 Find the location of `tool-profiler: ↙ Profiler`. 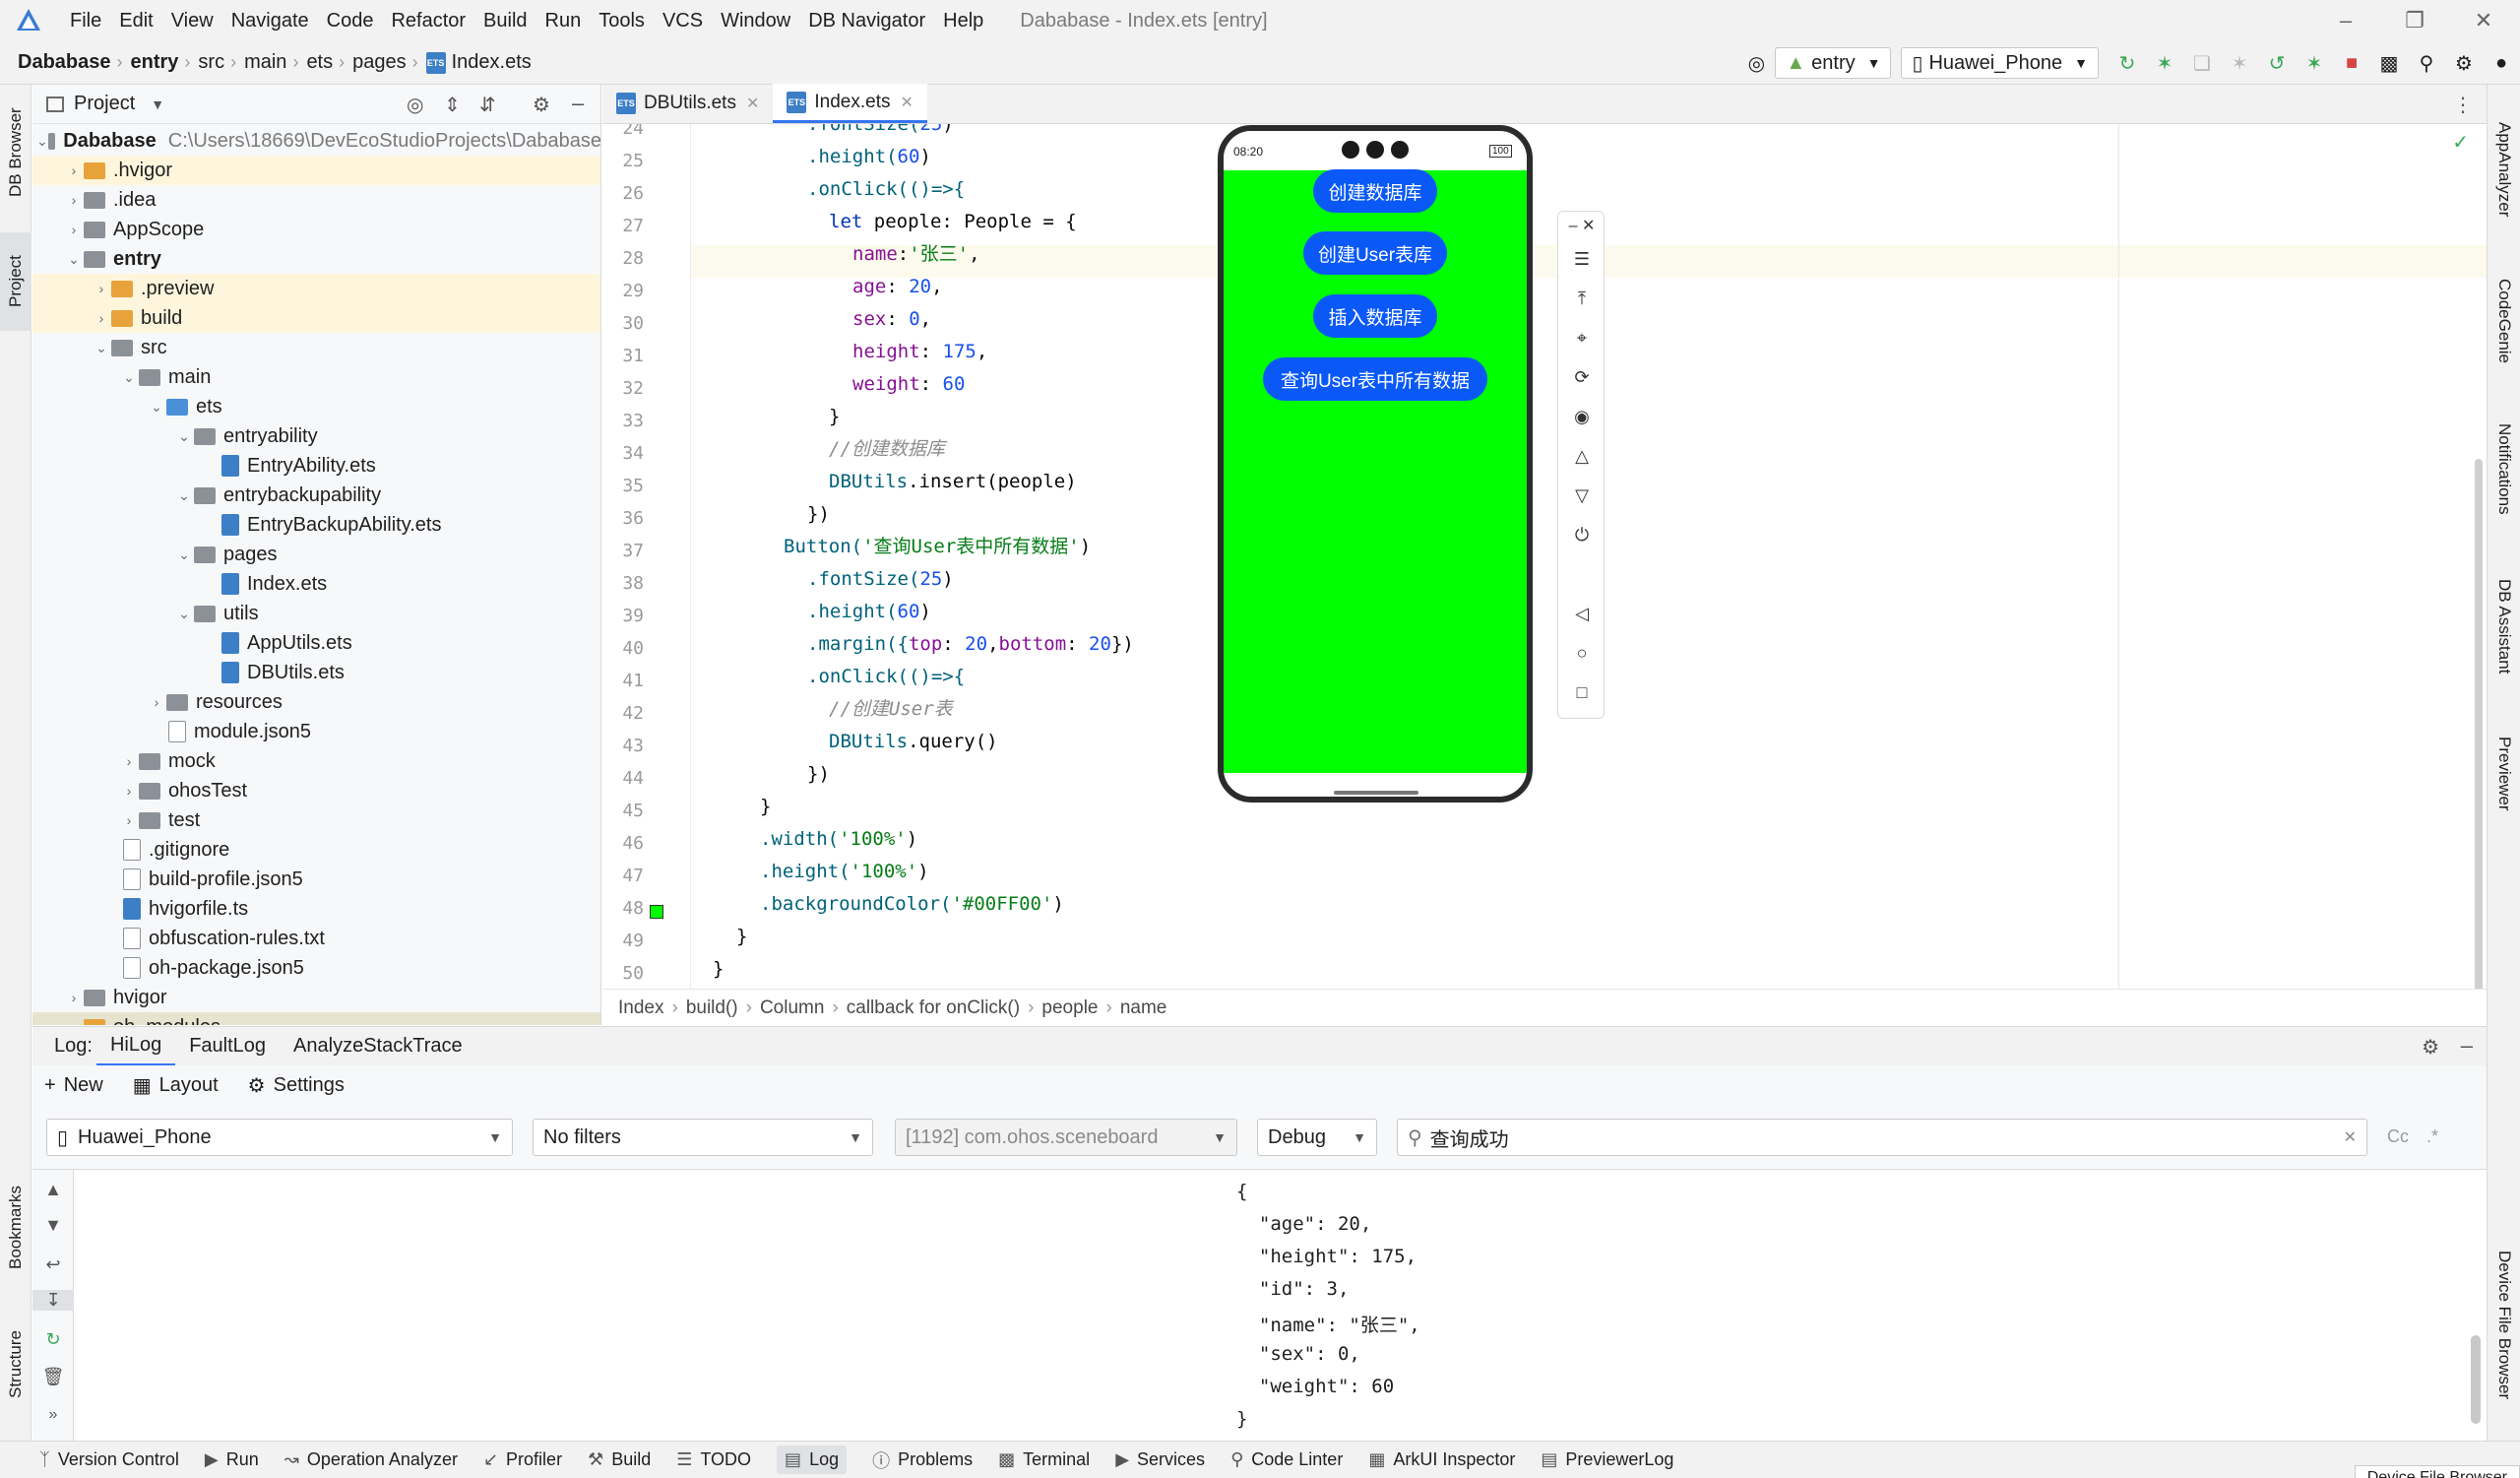

tool-profiler: ↙ Profiler is located at coordinates (522, 1459).